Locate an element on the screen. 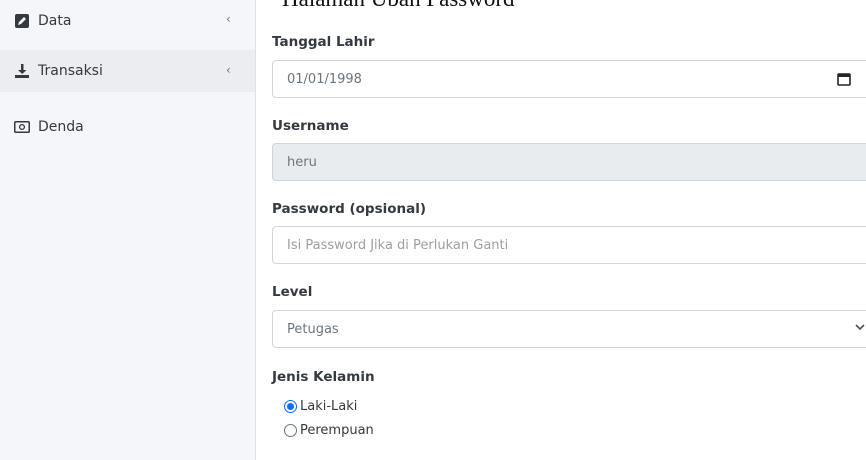  edit-square-icon is located at coordinates (22, 21).